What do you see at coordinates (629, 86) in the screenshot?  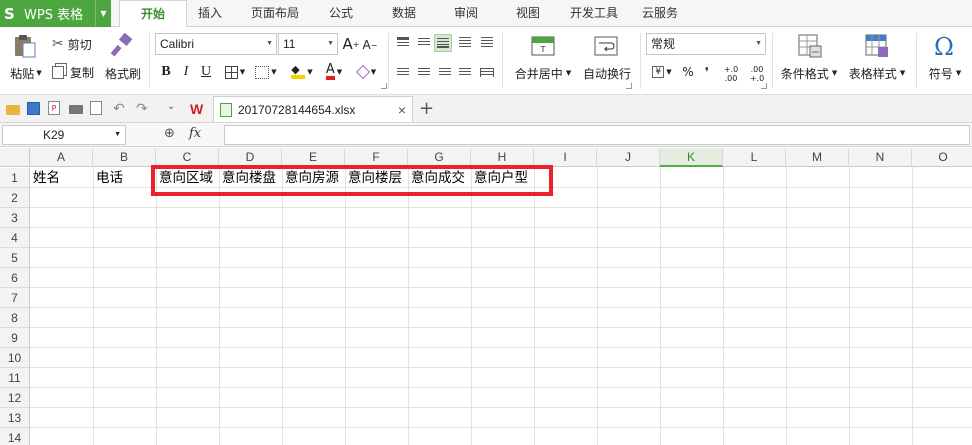 I see `alignment-dialog-launcher-icon` at bounding box center [629, 86].